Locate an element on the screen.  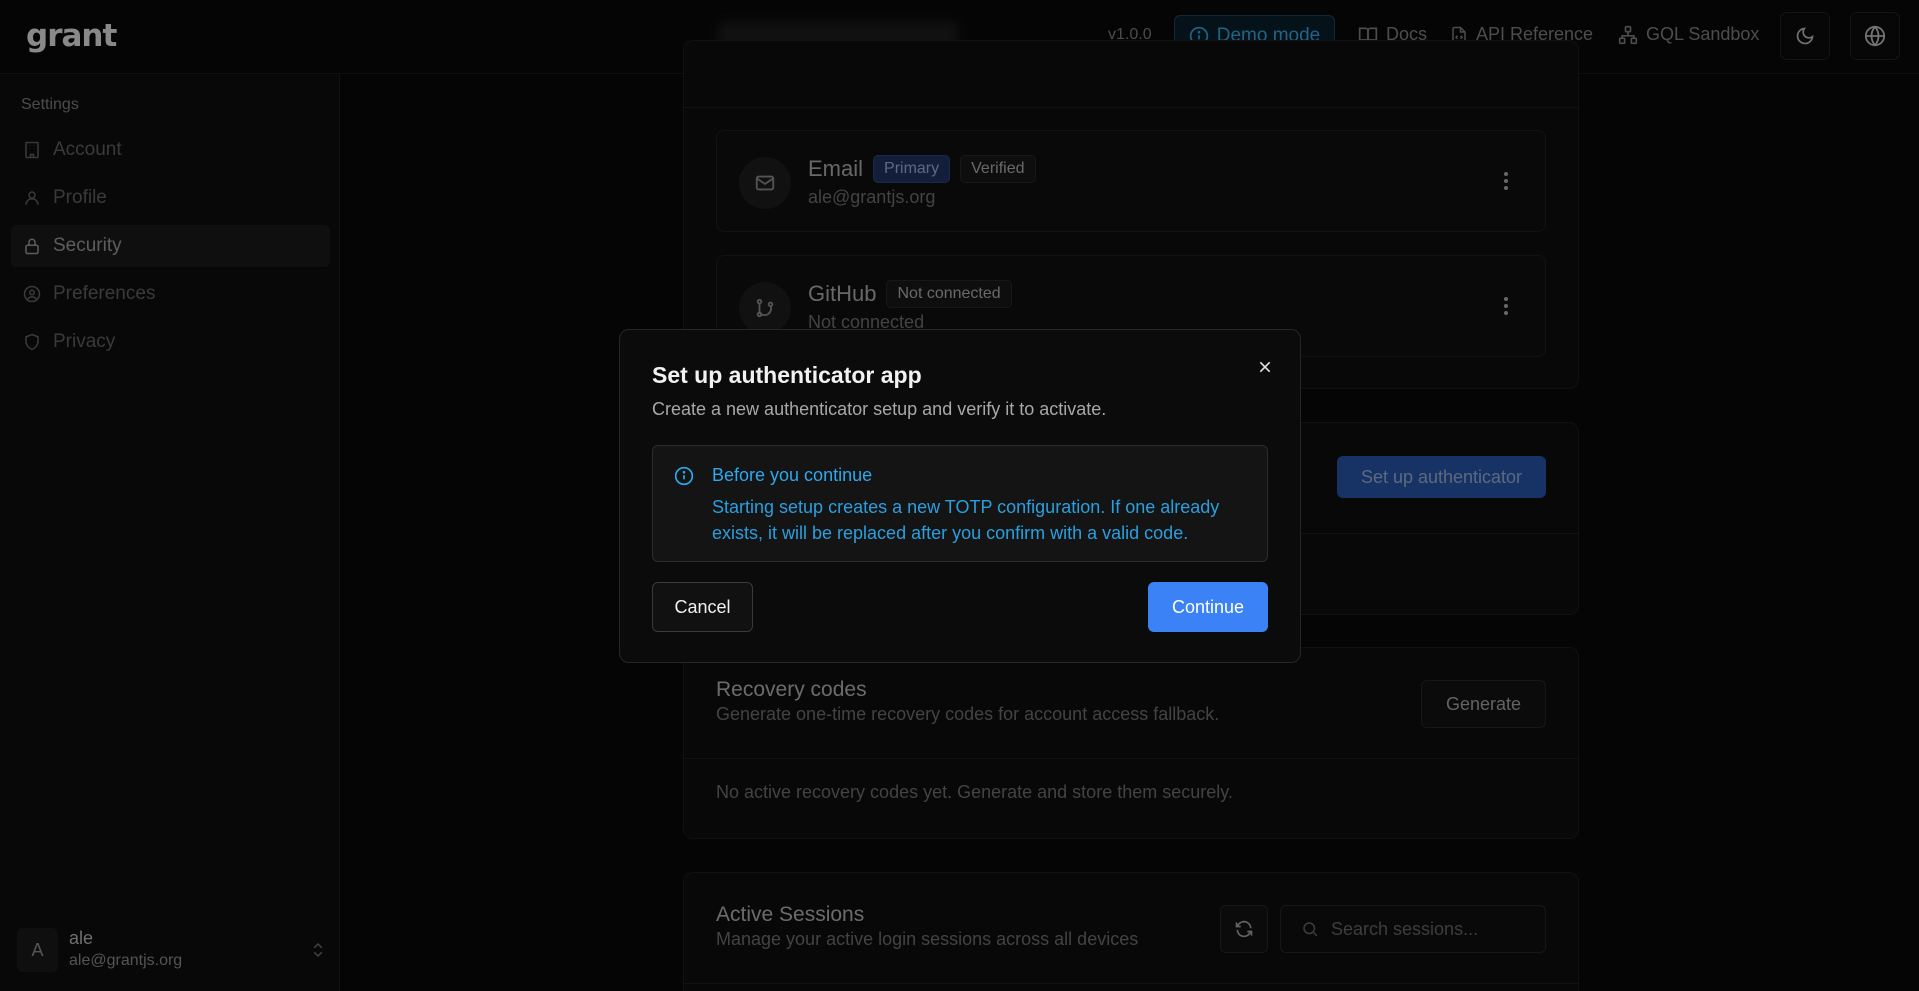
continue-button: Continue is located at coordinates (1208, 607).